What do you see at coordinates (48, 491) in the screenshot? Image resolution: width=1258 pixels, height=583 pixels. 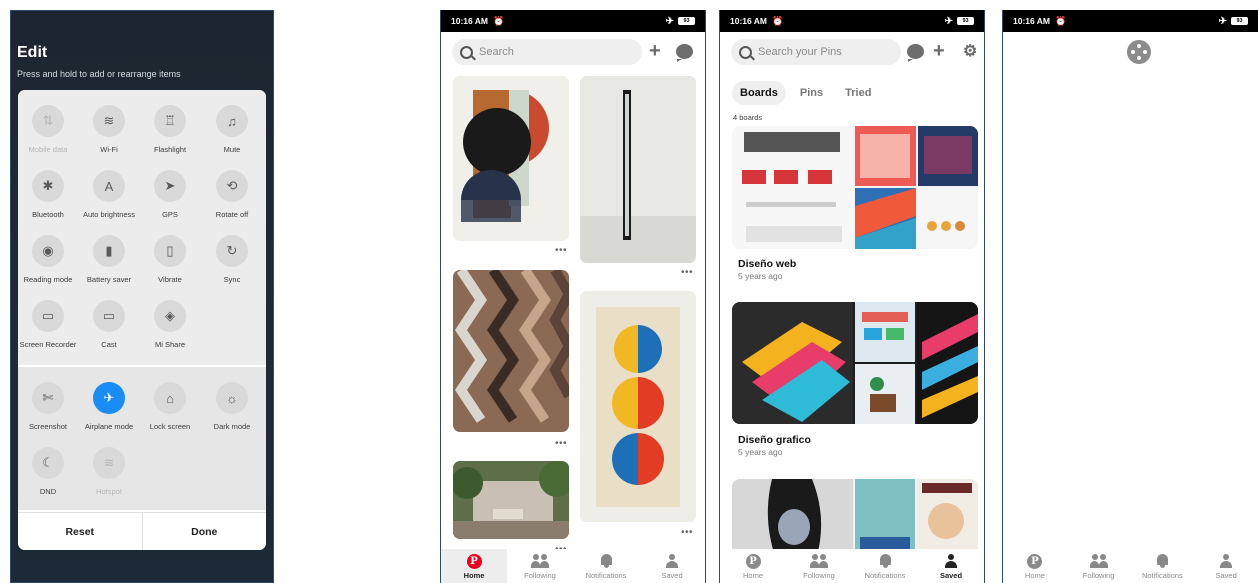 I see `tile-label: DND` at bounding box center [48, 491].